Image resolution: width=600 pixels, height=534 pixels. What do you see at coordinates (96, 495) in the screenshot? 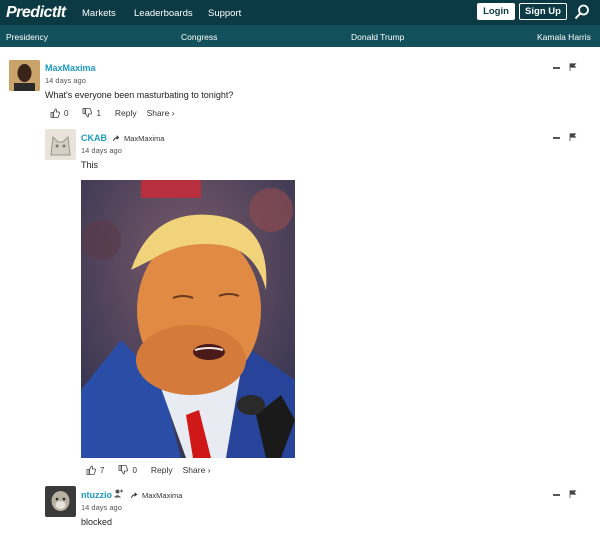
I see `username: ntuzzio` at bounding box center [96, 495].